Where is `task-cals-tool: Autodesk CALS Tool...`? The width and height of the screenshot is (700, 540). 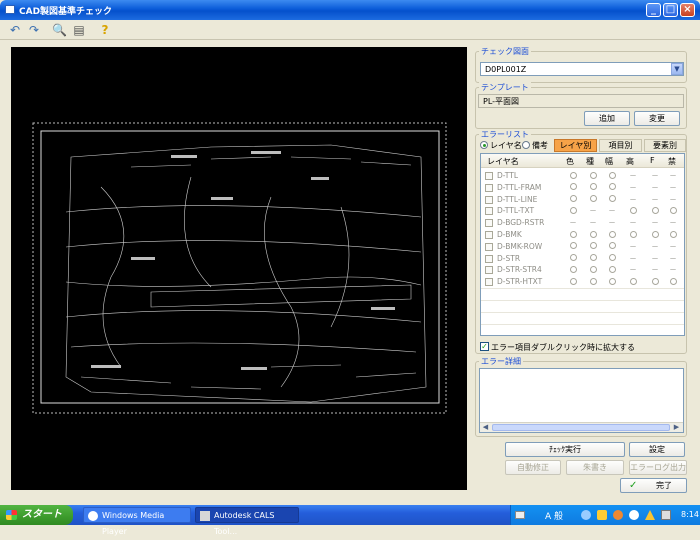 task-cals-tool: Autodesk CALS Tool... is located at coordinates (247, 521).